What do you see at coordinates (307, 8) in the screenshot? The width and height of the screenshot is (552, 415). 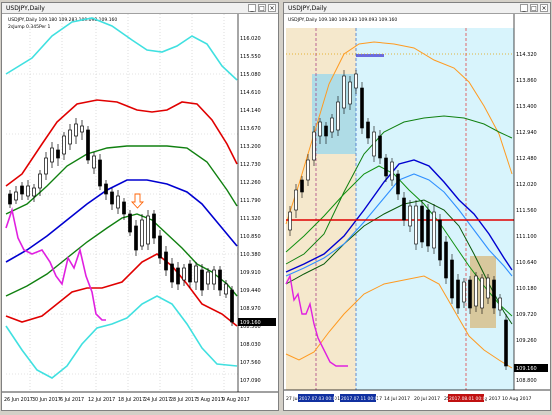 I see `right-chart-title: USDJPY,Daily` at bounding box center [307, 8].